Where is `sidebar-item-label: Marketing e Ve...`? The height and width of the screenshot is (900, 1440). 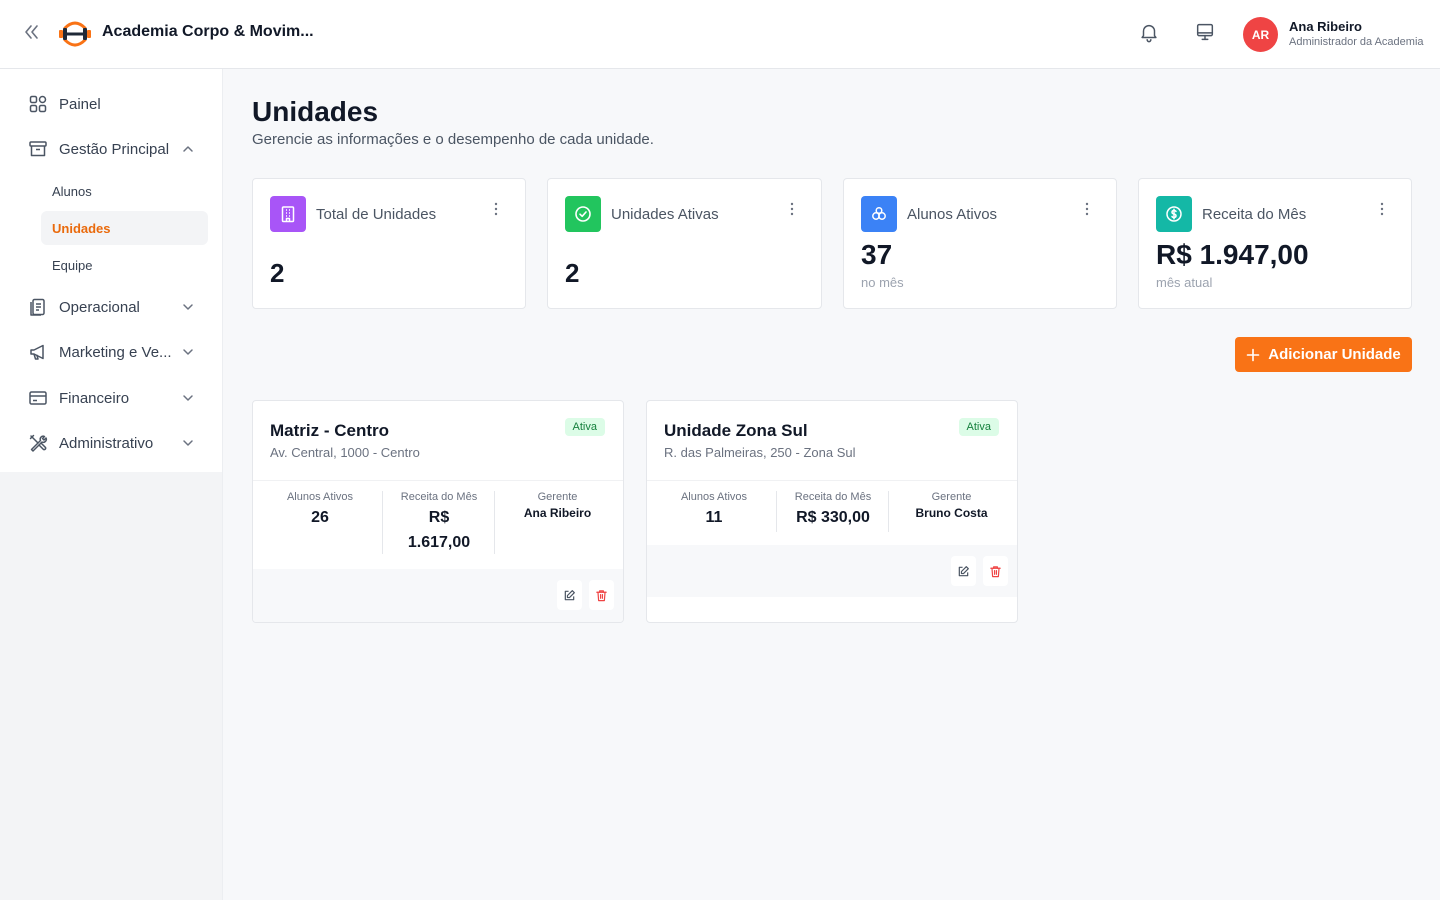 sidebar-item-label: Marketing e Ve... is located at coordinates (115, 352).